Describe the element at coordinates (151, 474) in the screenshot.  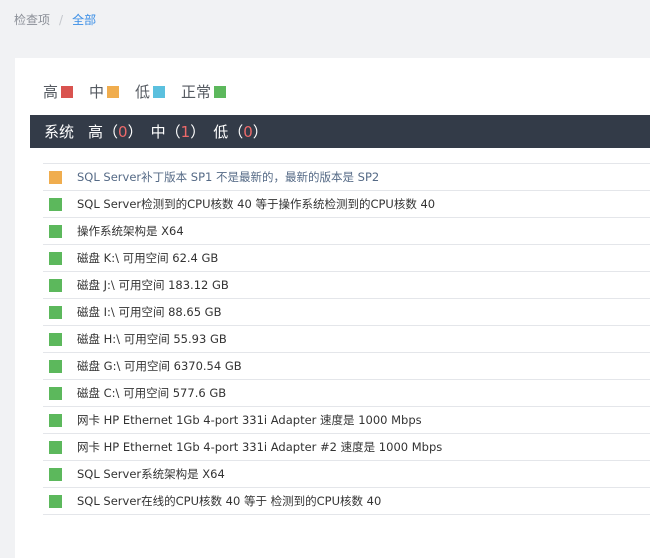
I see `check-item-text: SQL Server系统架构是 X64` at that location.